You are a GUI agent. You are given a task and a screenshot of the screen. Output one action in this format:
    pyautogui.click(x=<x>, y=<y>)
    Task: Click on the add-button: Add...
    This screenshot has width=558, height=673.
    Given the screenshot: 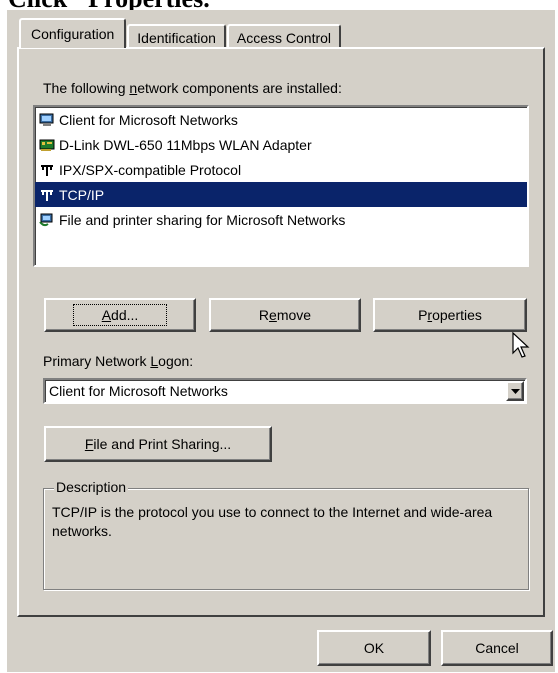 What is the action you would take?
    pyautogui.click(x=120, y=315)
    